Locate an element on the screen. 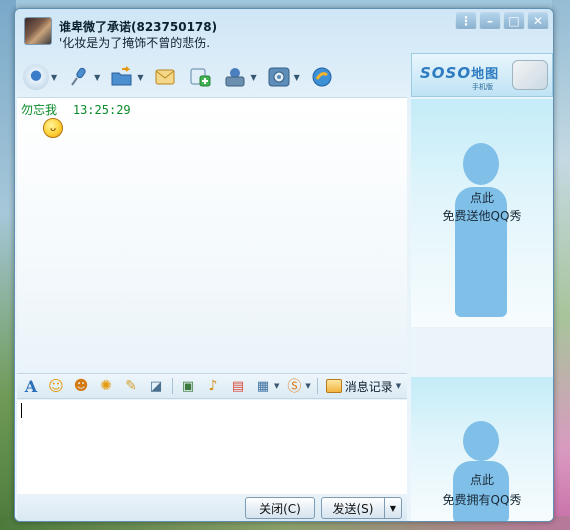 This screenshot has width=570, height=530. soso-logo: SOSO地图 is located at coordinates (460, 73).